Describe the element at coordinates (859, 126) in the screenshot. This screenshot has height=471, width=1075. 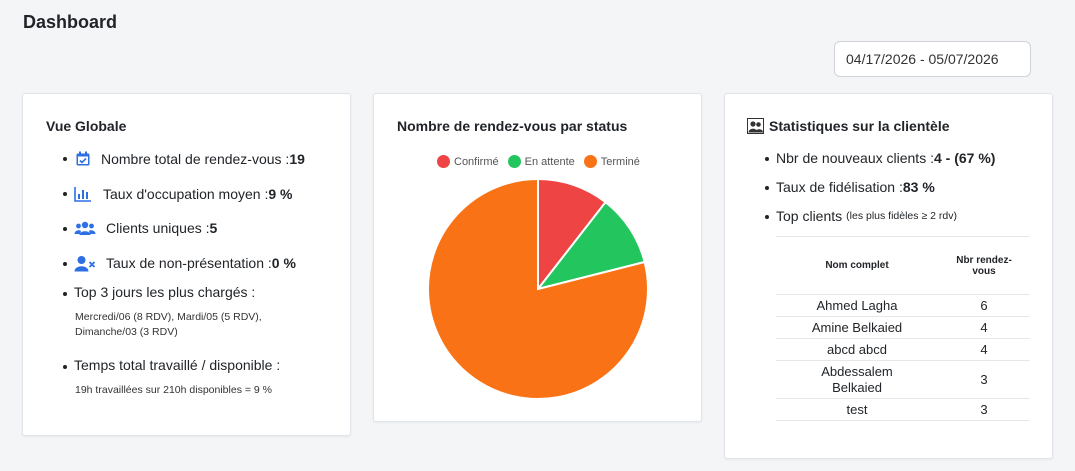
I see `client-stats-title: Statistiques sur la clientèle` at that location.